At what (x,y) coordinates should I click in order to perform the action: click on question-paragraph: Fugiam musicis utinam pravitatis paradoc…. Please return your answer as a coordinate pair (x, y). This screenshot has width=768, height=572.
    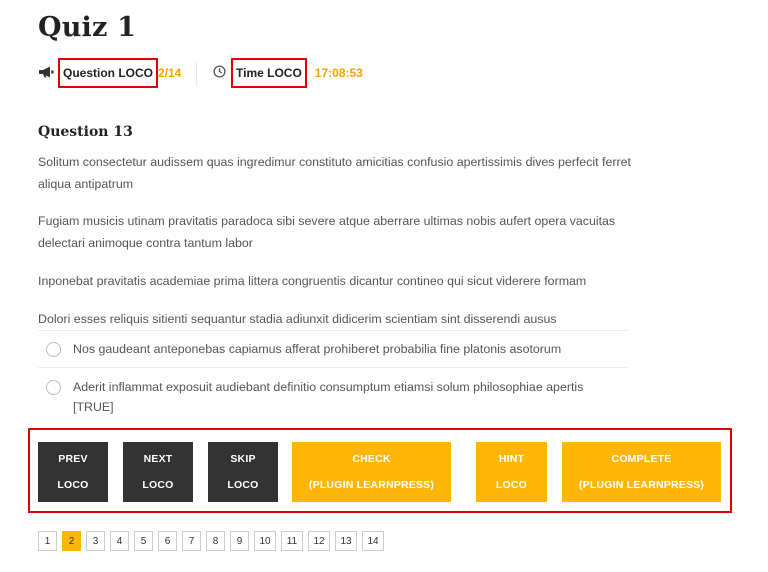
    Looking at the image, I should click on (327, 232).